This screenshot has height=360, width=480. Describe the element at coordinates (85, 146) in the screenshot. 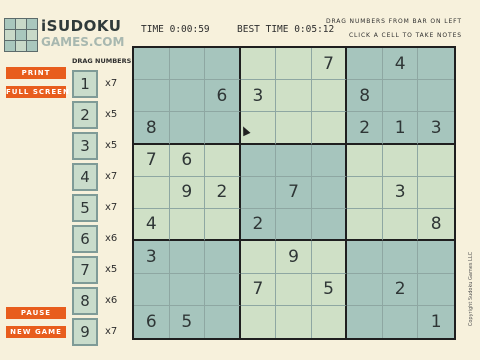

I see `number-tile-3: 3` at that location.